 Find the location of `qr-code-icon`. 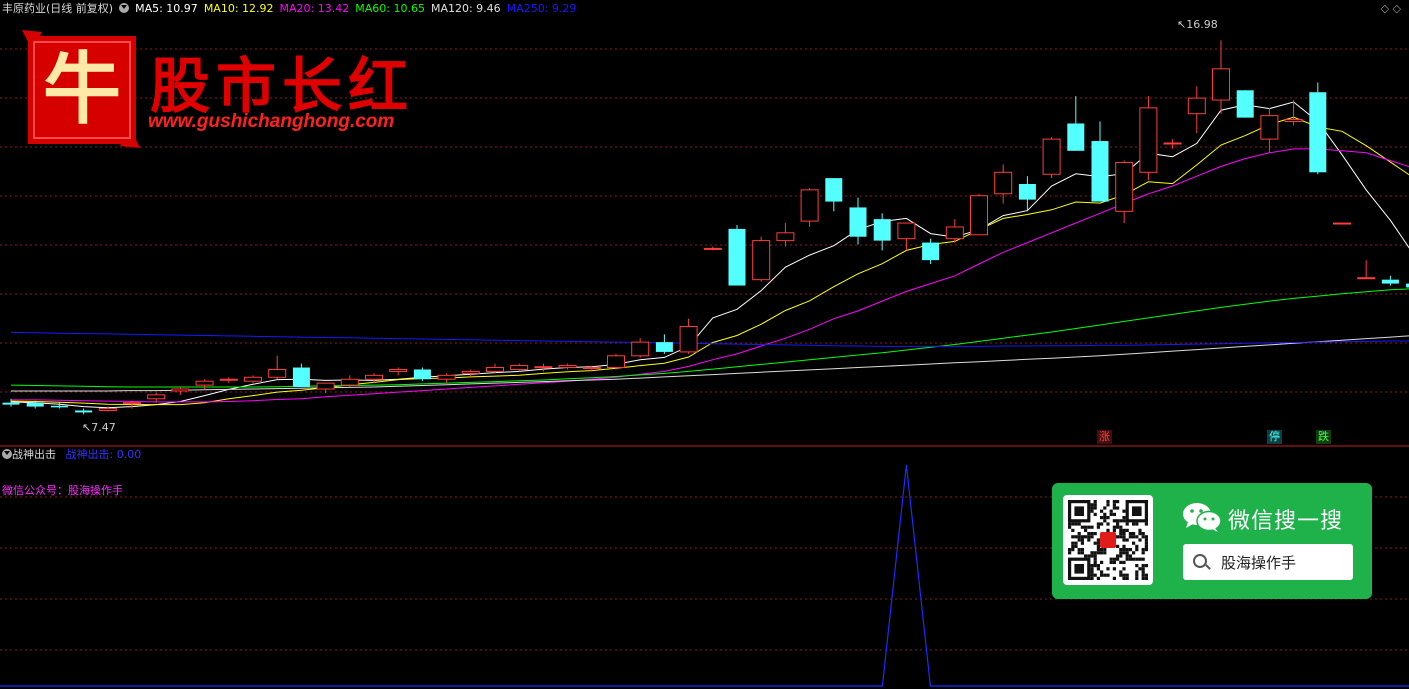

qr-code-icon is located at coordinates (1108, 540).